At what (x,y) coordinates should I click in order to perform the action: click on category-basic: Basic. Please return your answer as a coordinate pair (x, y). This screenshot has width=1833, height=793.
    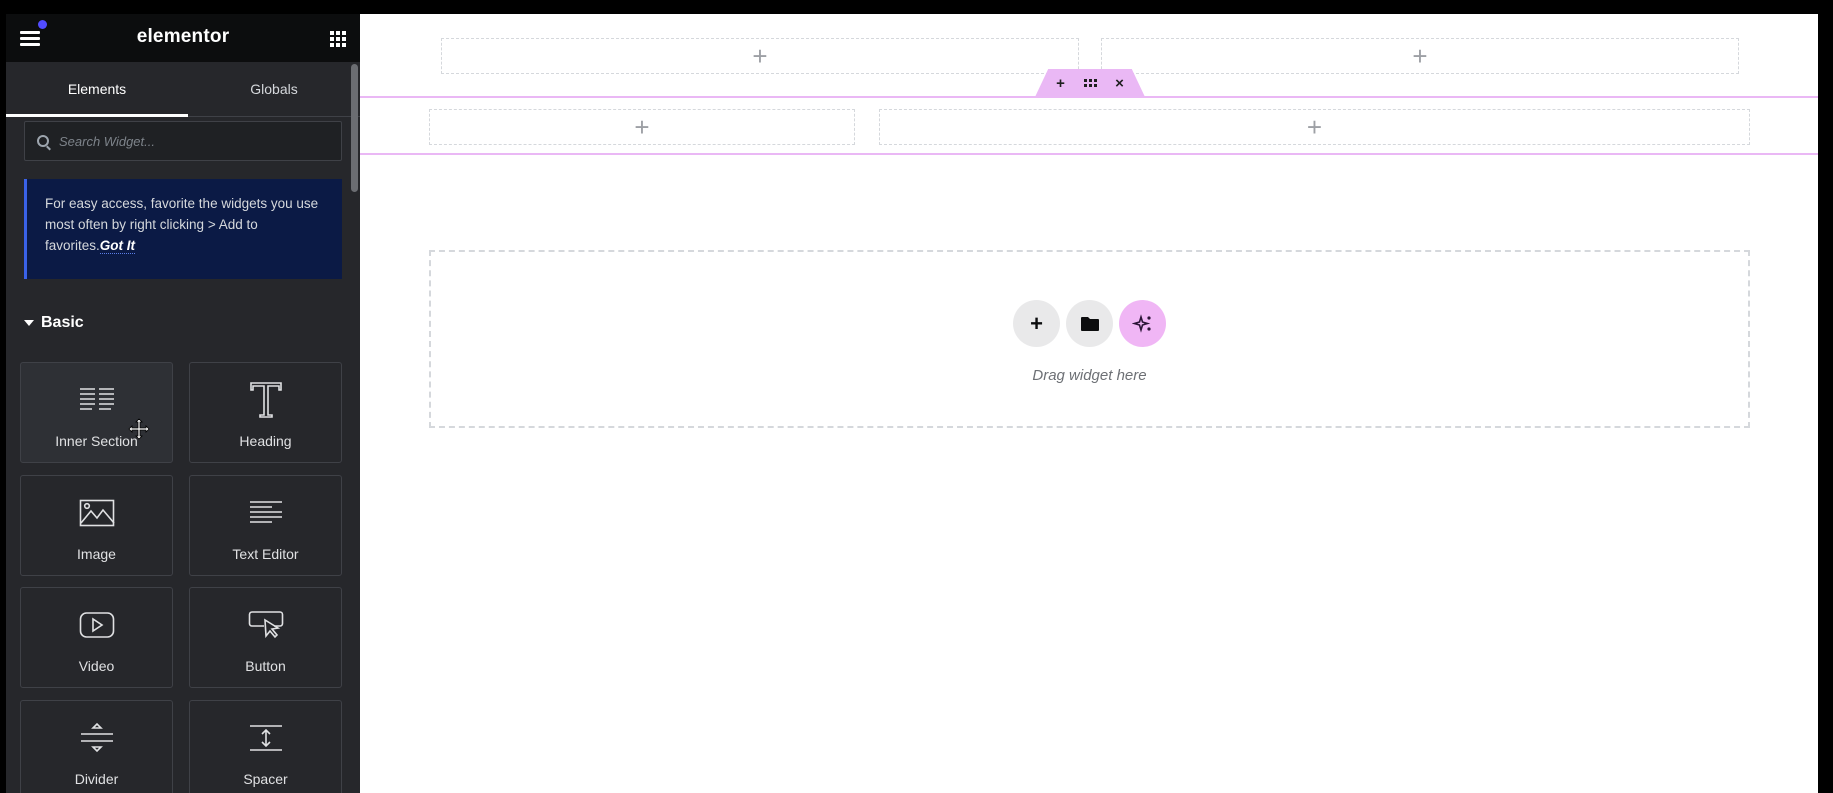
    Looking at the image, I should click on (54, 323).